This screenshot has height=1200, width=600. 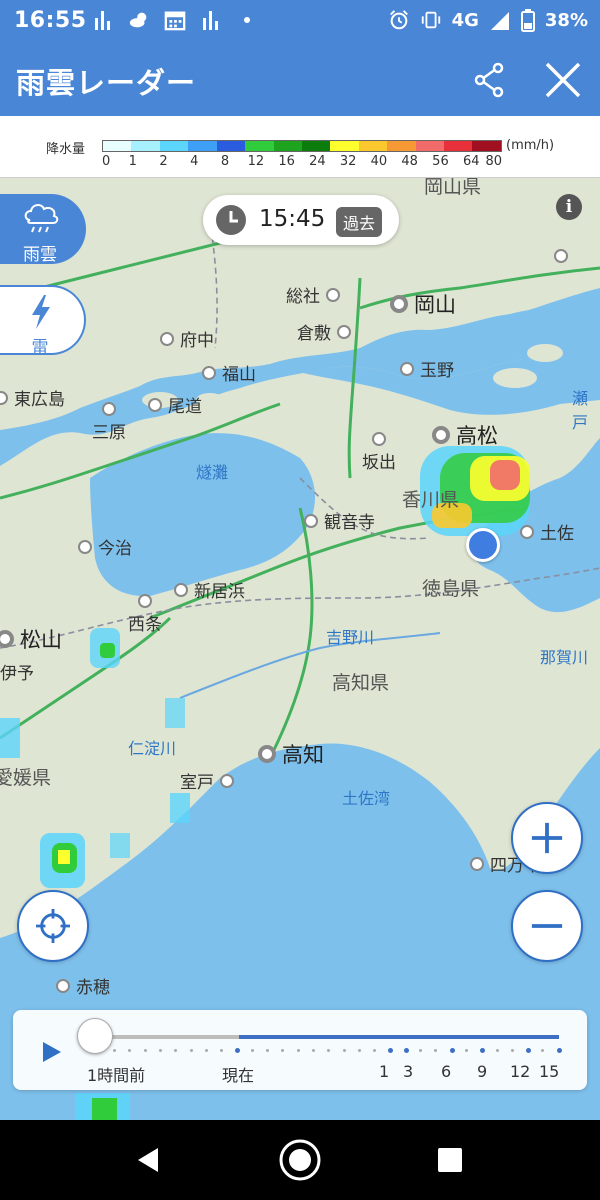 What do you see at coordinates (187, 338) in the screenshot?
I see `place-fuchu: 府中` at bounding box center [187, 338].